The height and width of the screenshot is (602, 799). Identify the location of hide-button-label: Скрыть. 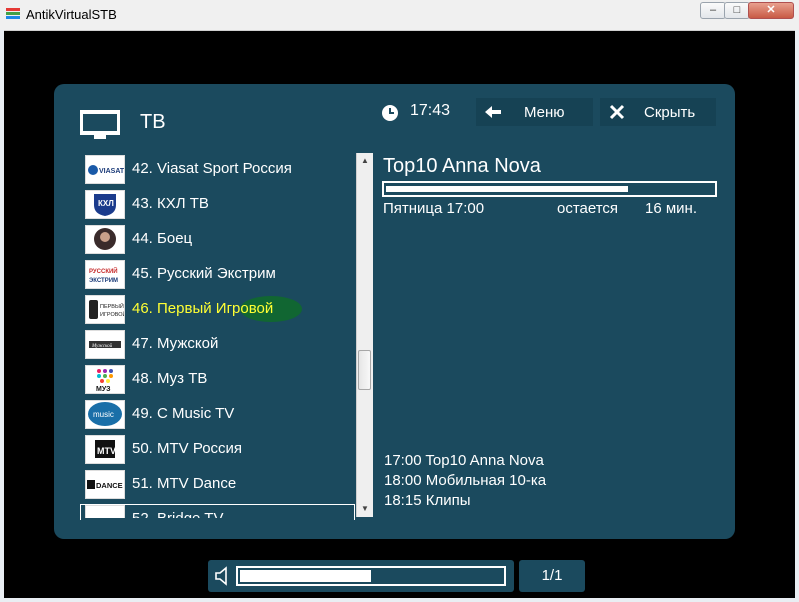
(670, 112).